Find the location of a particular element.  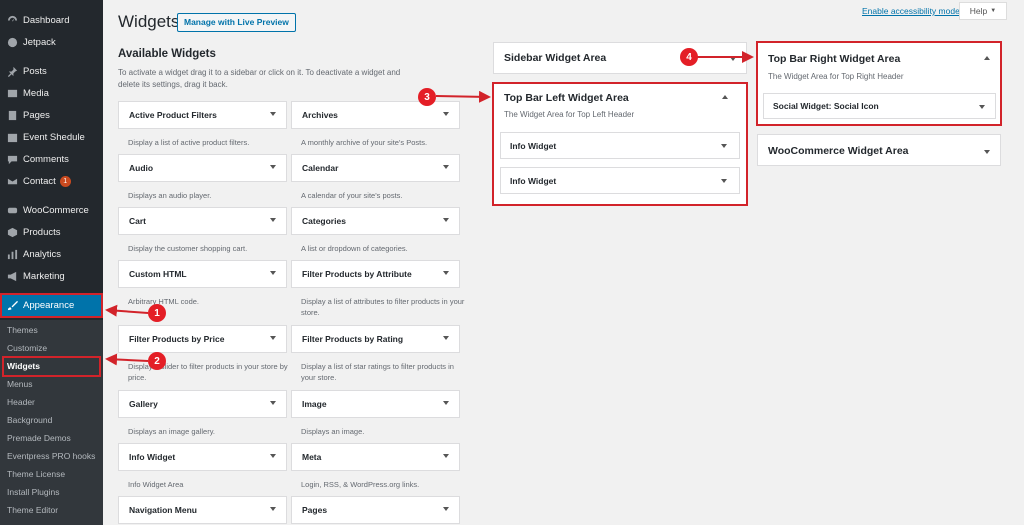

mail-icon is located at coordinates (12, 181).